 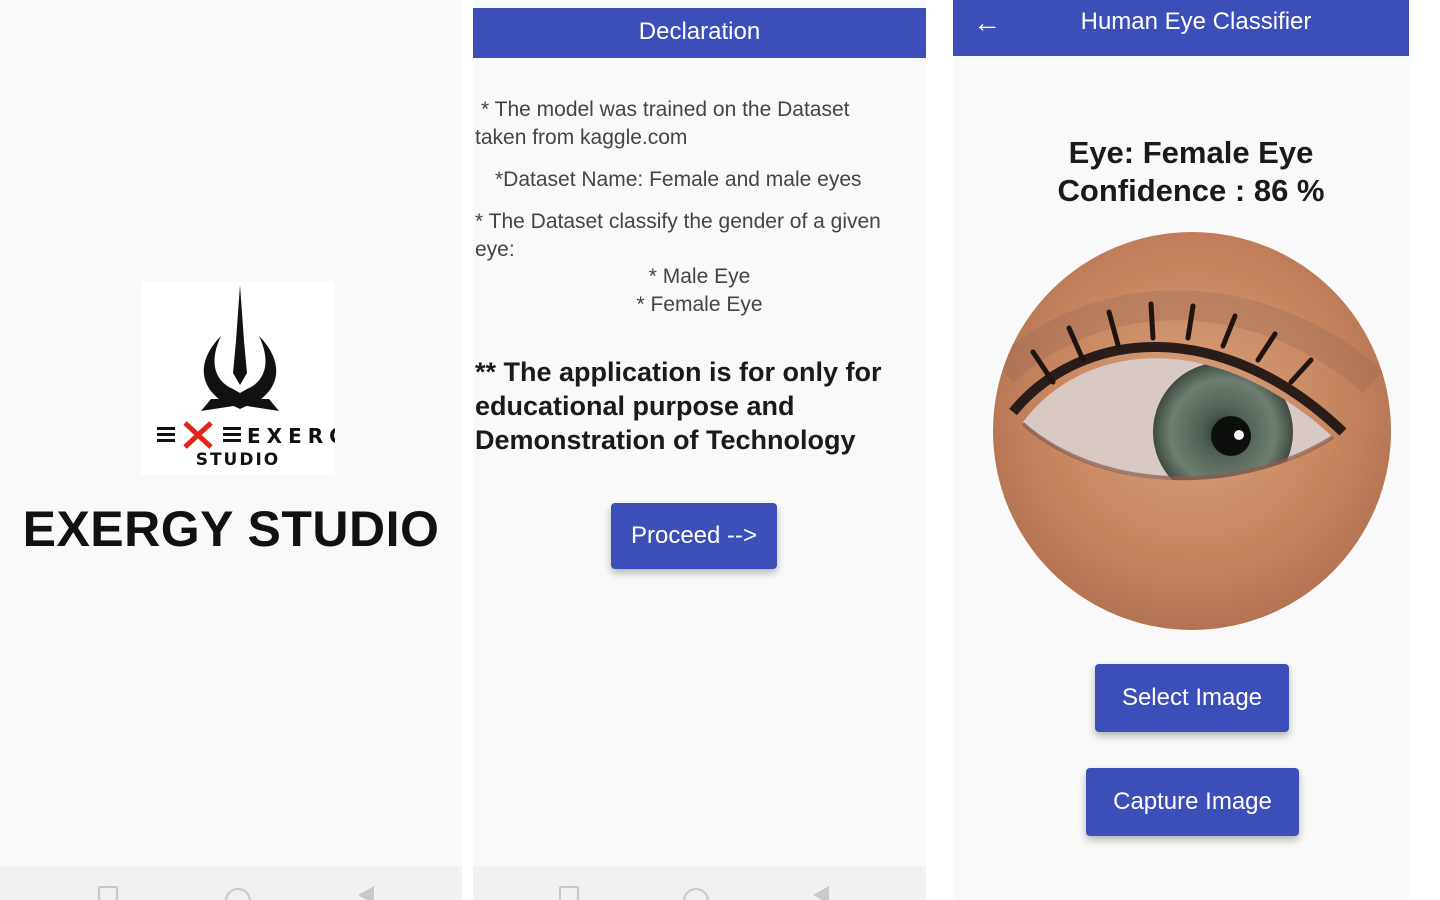 I want to click on eye-image, so click(x=1192, y=431).